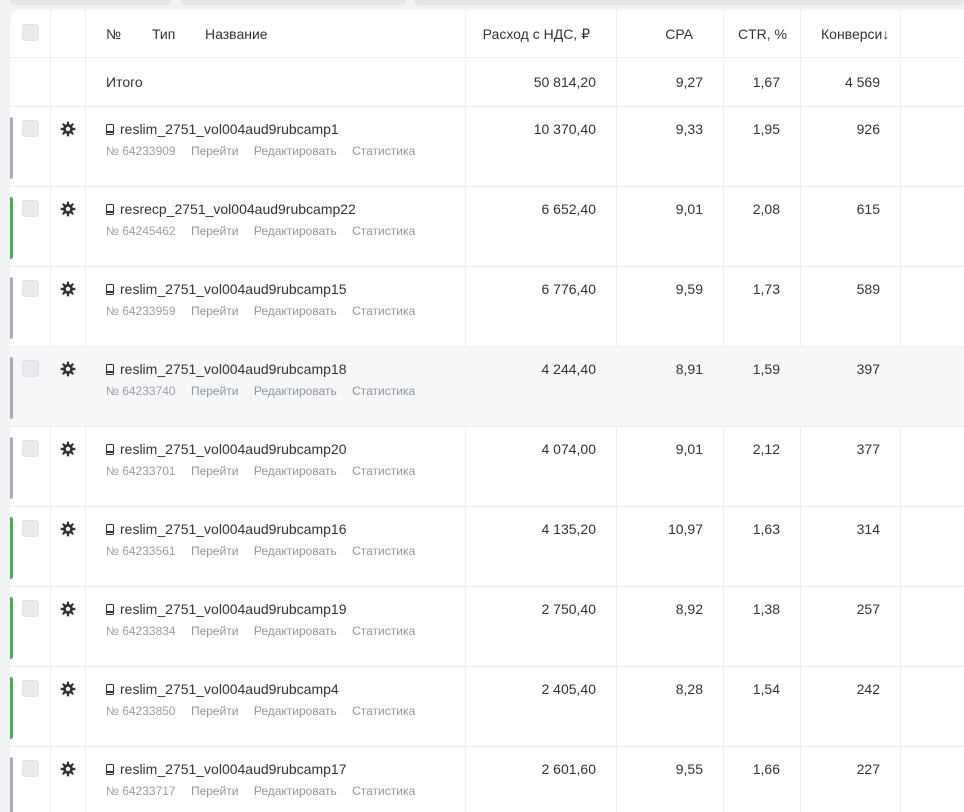 The image size is (964, 812). Describe the element at coordinates (141, 711) in the screenshot. I see `campaign-id: № 64233850` at that location.